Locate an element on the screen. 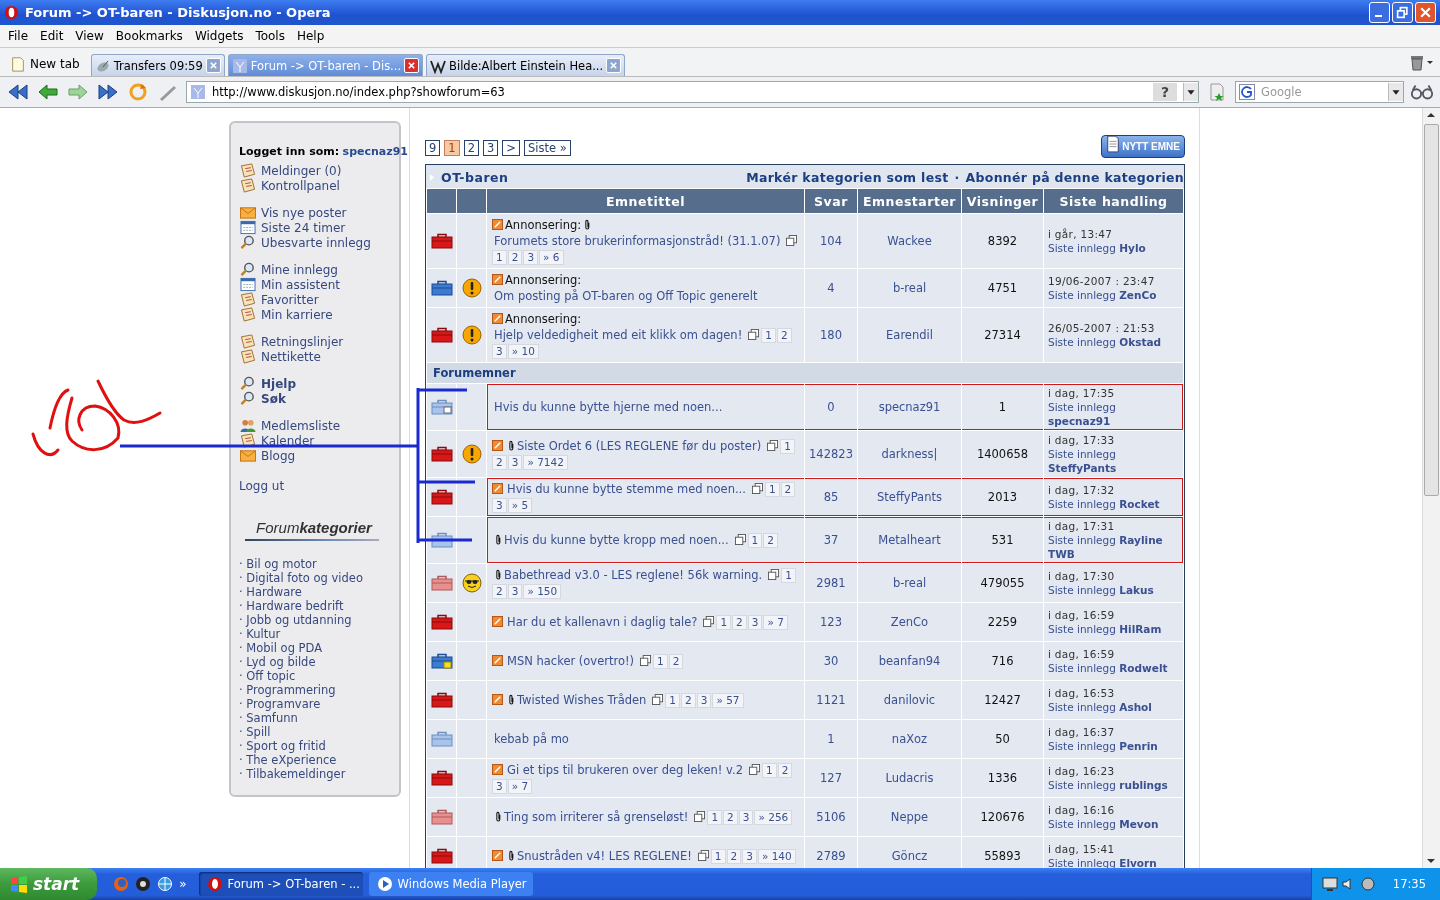 The height and width of the screenshot is (900, 1440). sidebar-link: Hjelp is located at coordinates (278, 383).